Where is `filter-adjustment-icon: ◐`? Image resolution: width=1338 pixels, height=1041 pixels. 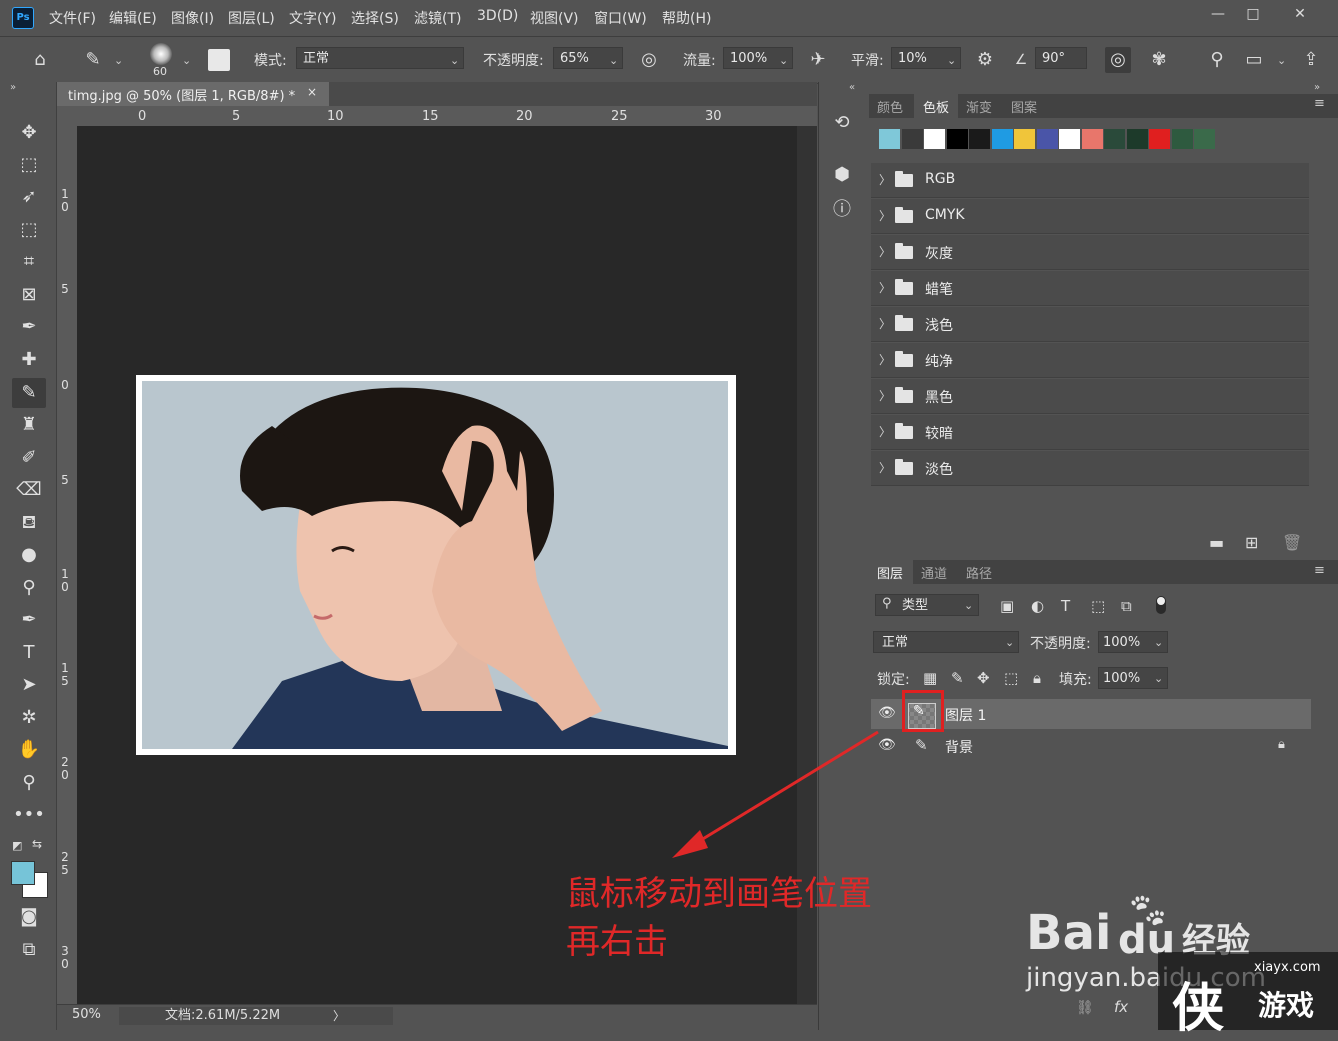 filter-adjustment-icon: ◐ is located at coordinates (1037, 606).